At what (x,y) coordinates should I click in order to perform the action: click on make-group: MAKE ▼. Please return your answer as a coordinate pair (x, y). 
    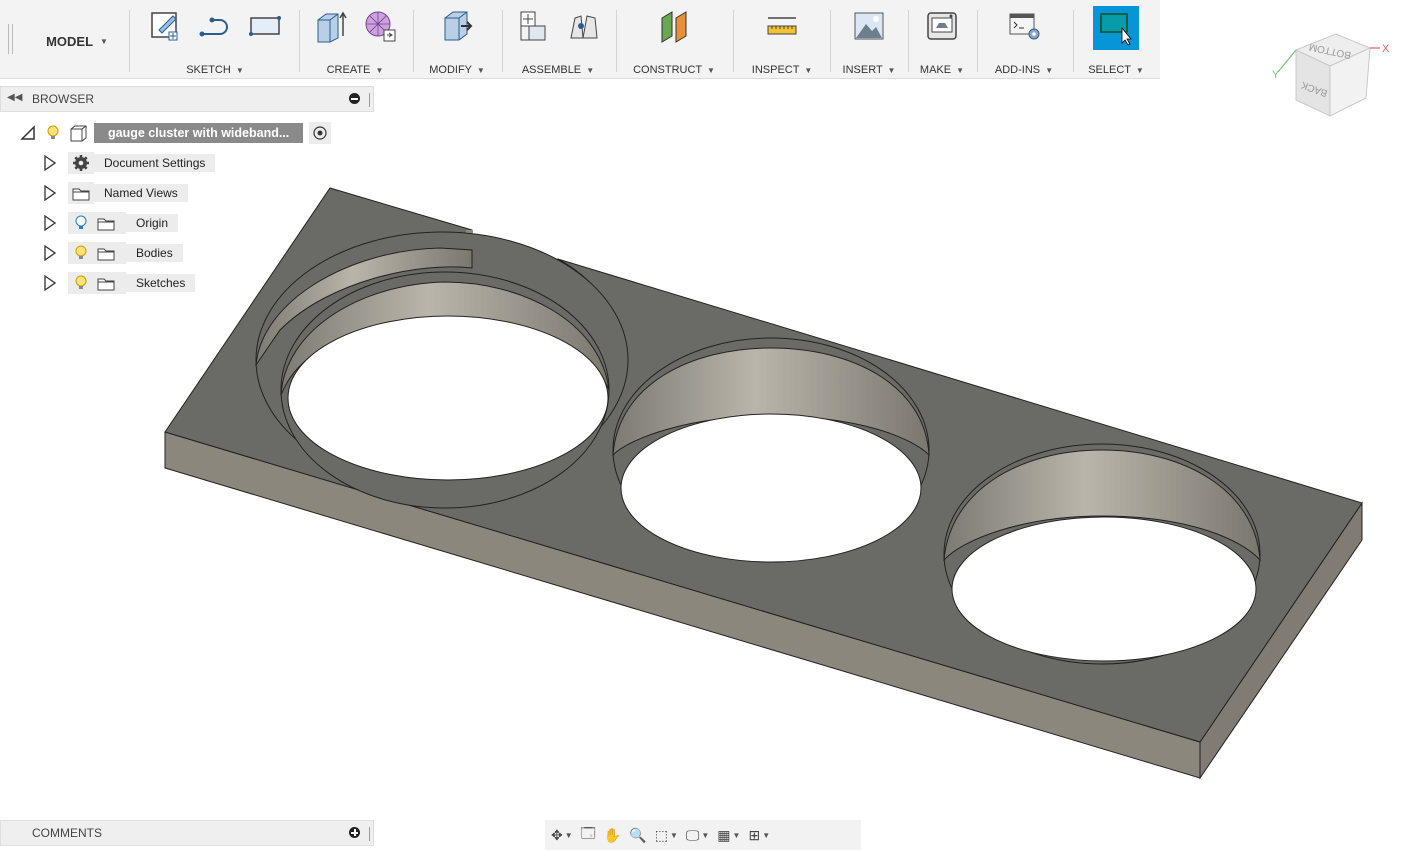
    Looking at the image, I should click on (942, 41).